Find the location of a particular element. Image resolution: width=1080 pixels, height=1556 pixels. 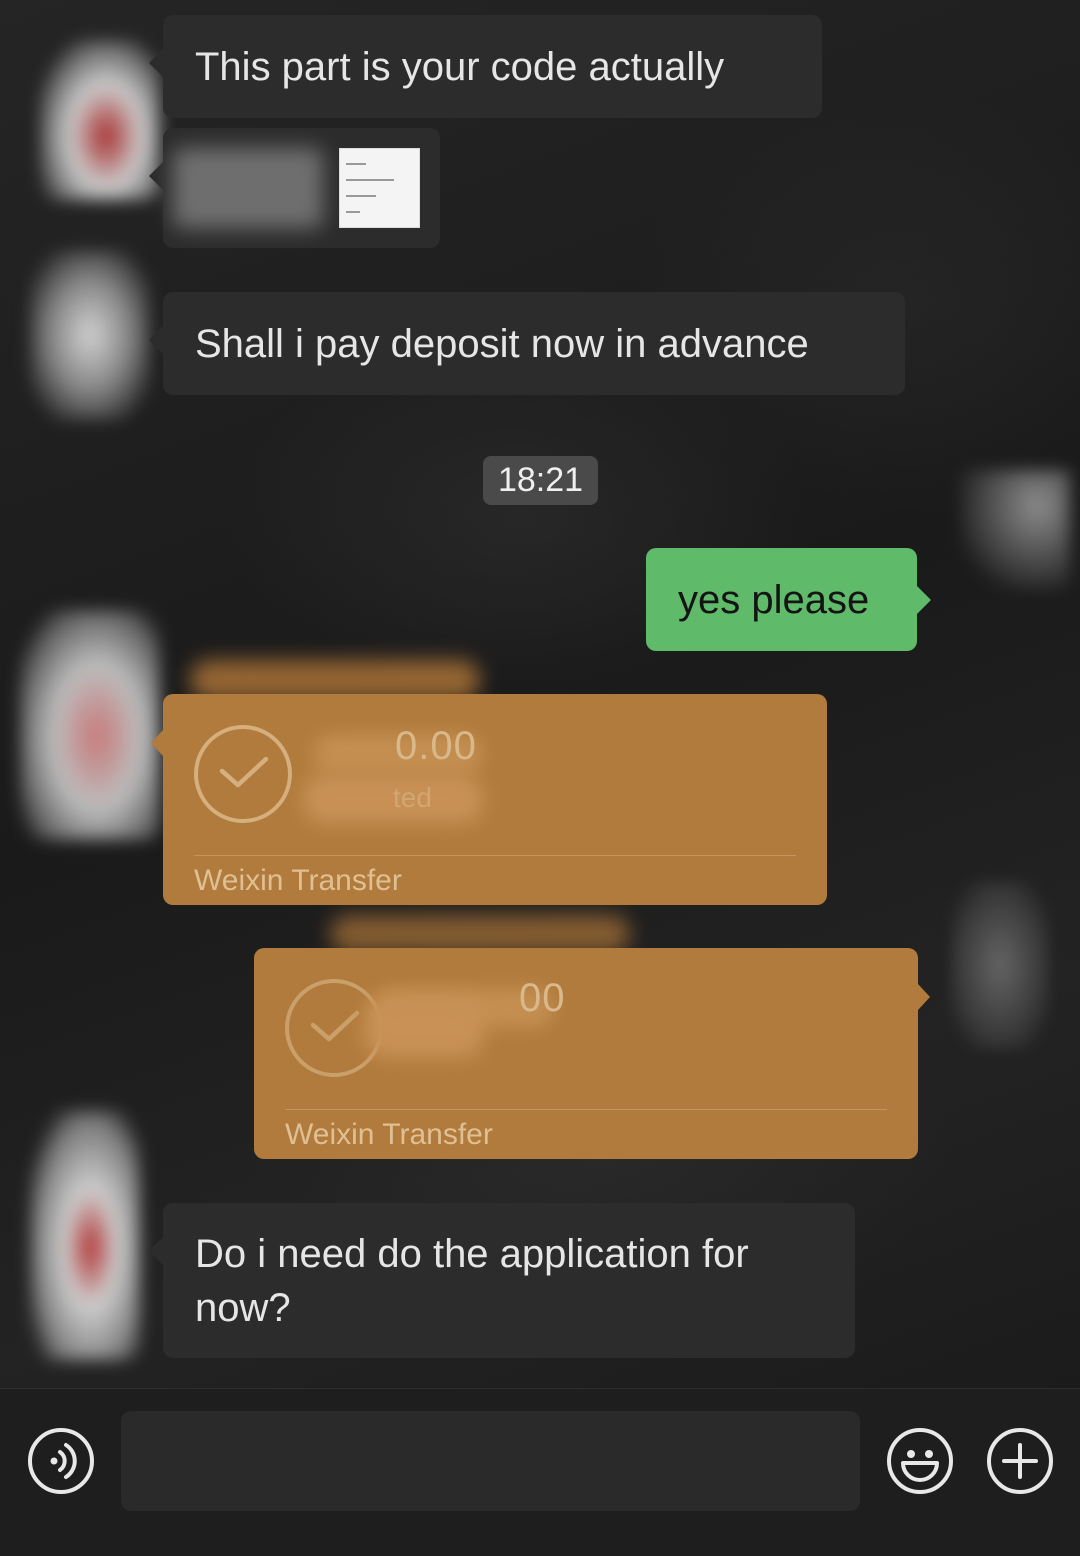

message-text: Do i need do the application for now? is located at coordinates (472, 1281).